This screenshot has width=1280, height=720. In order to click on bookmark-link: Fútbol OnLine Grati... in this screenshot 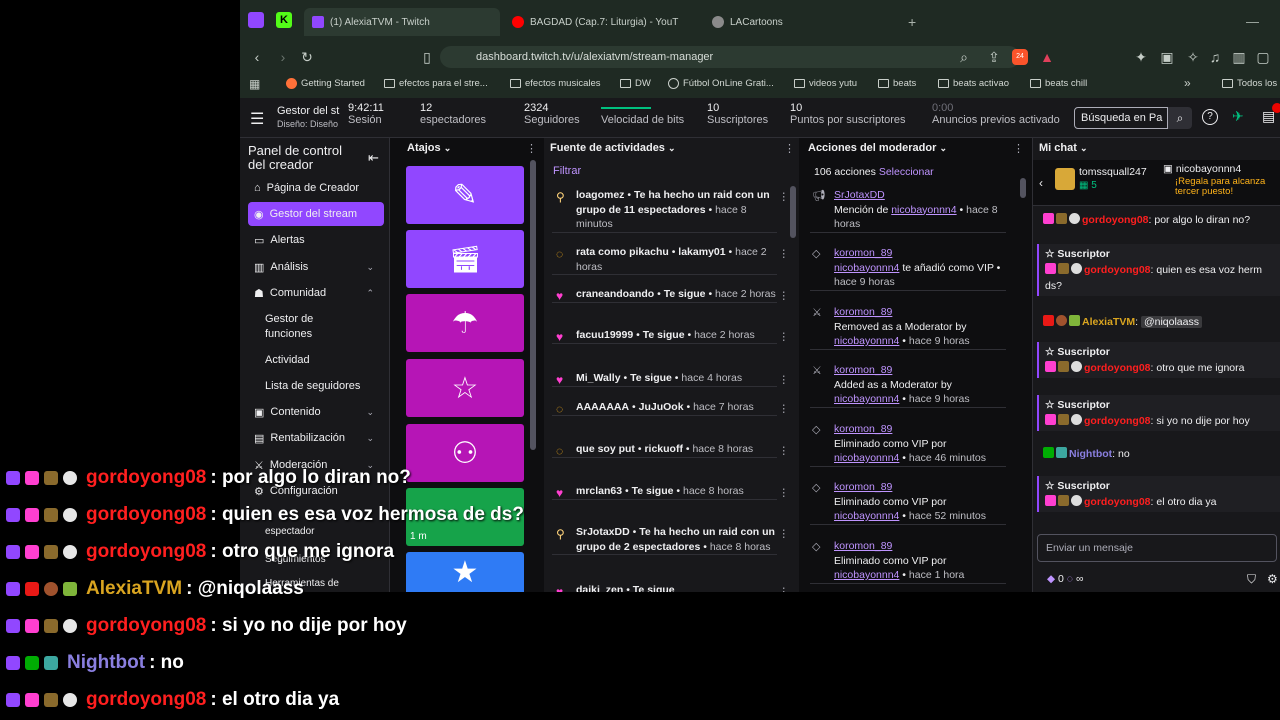, I will do `click(721, 83)`.